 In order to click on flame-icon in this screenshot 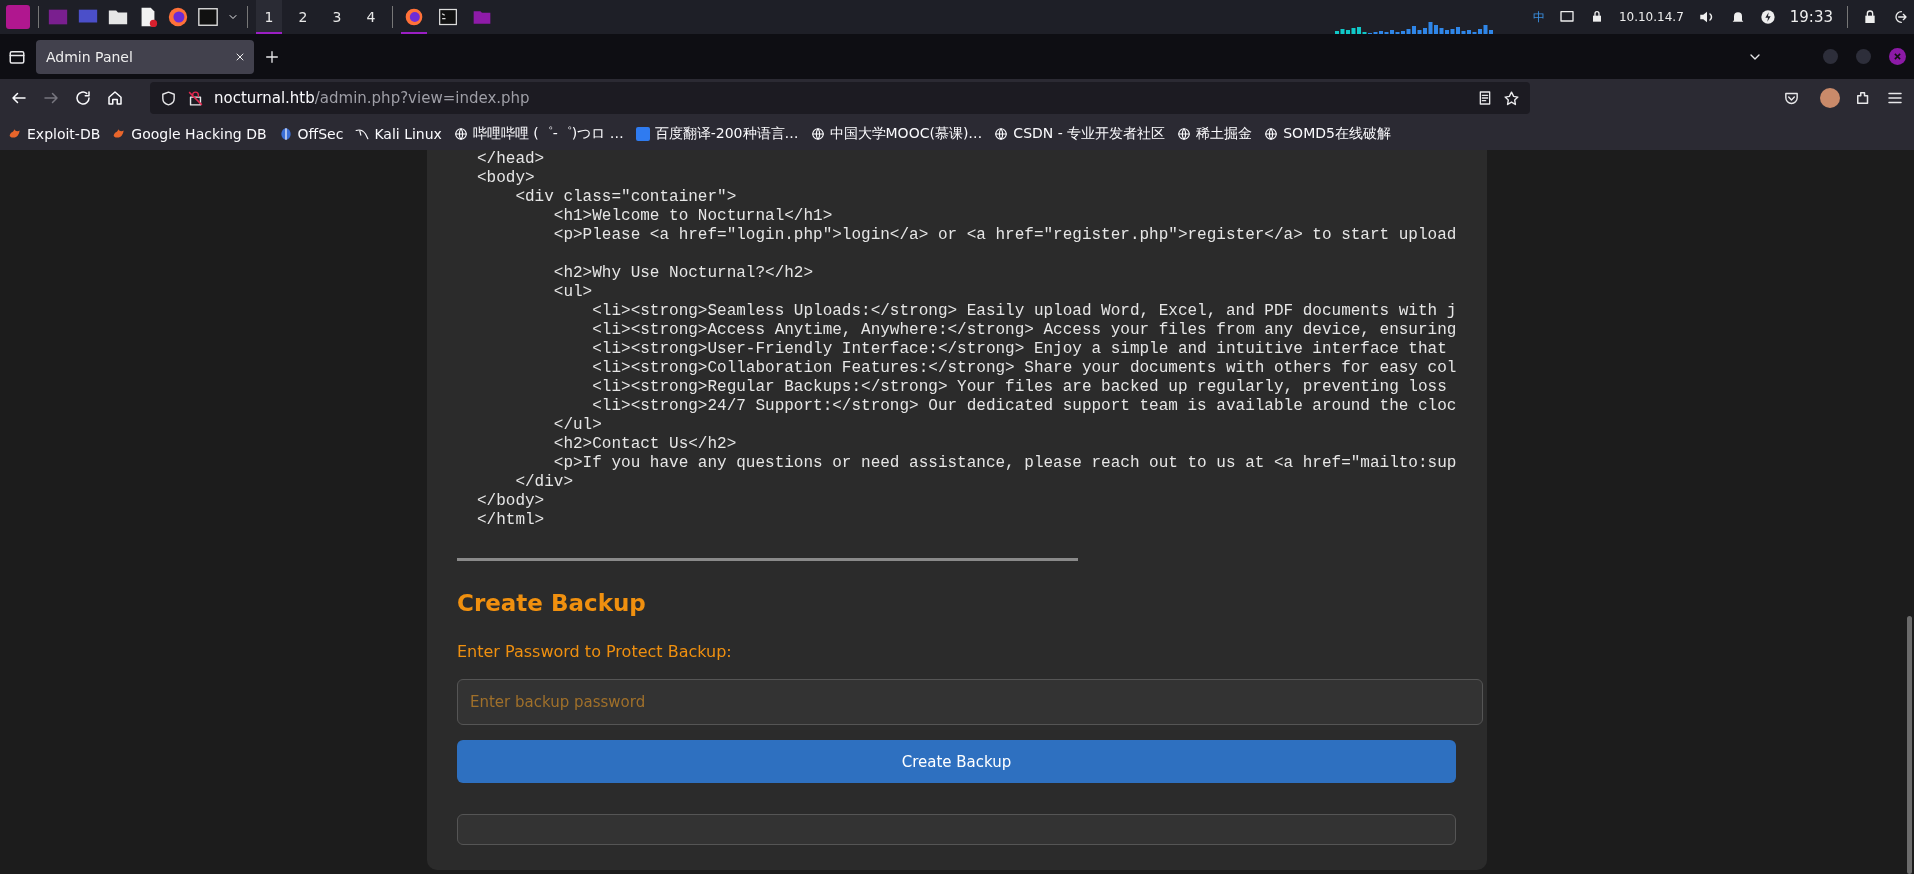, I will do `click(15, 133)`.